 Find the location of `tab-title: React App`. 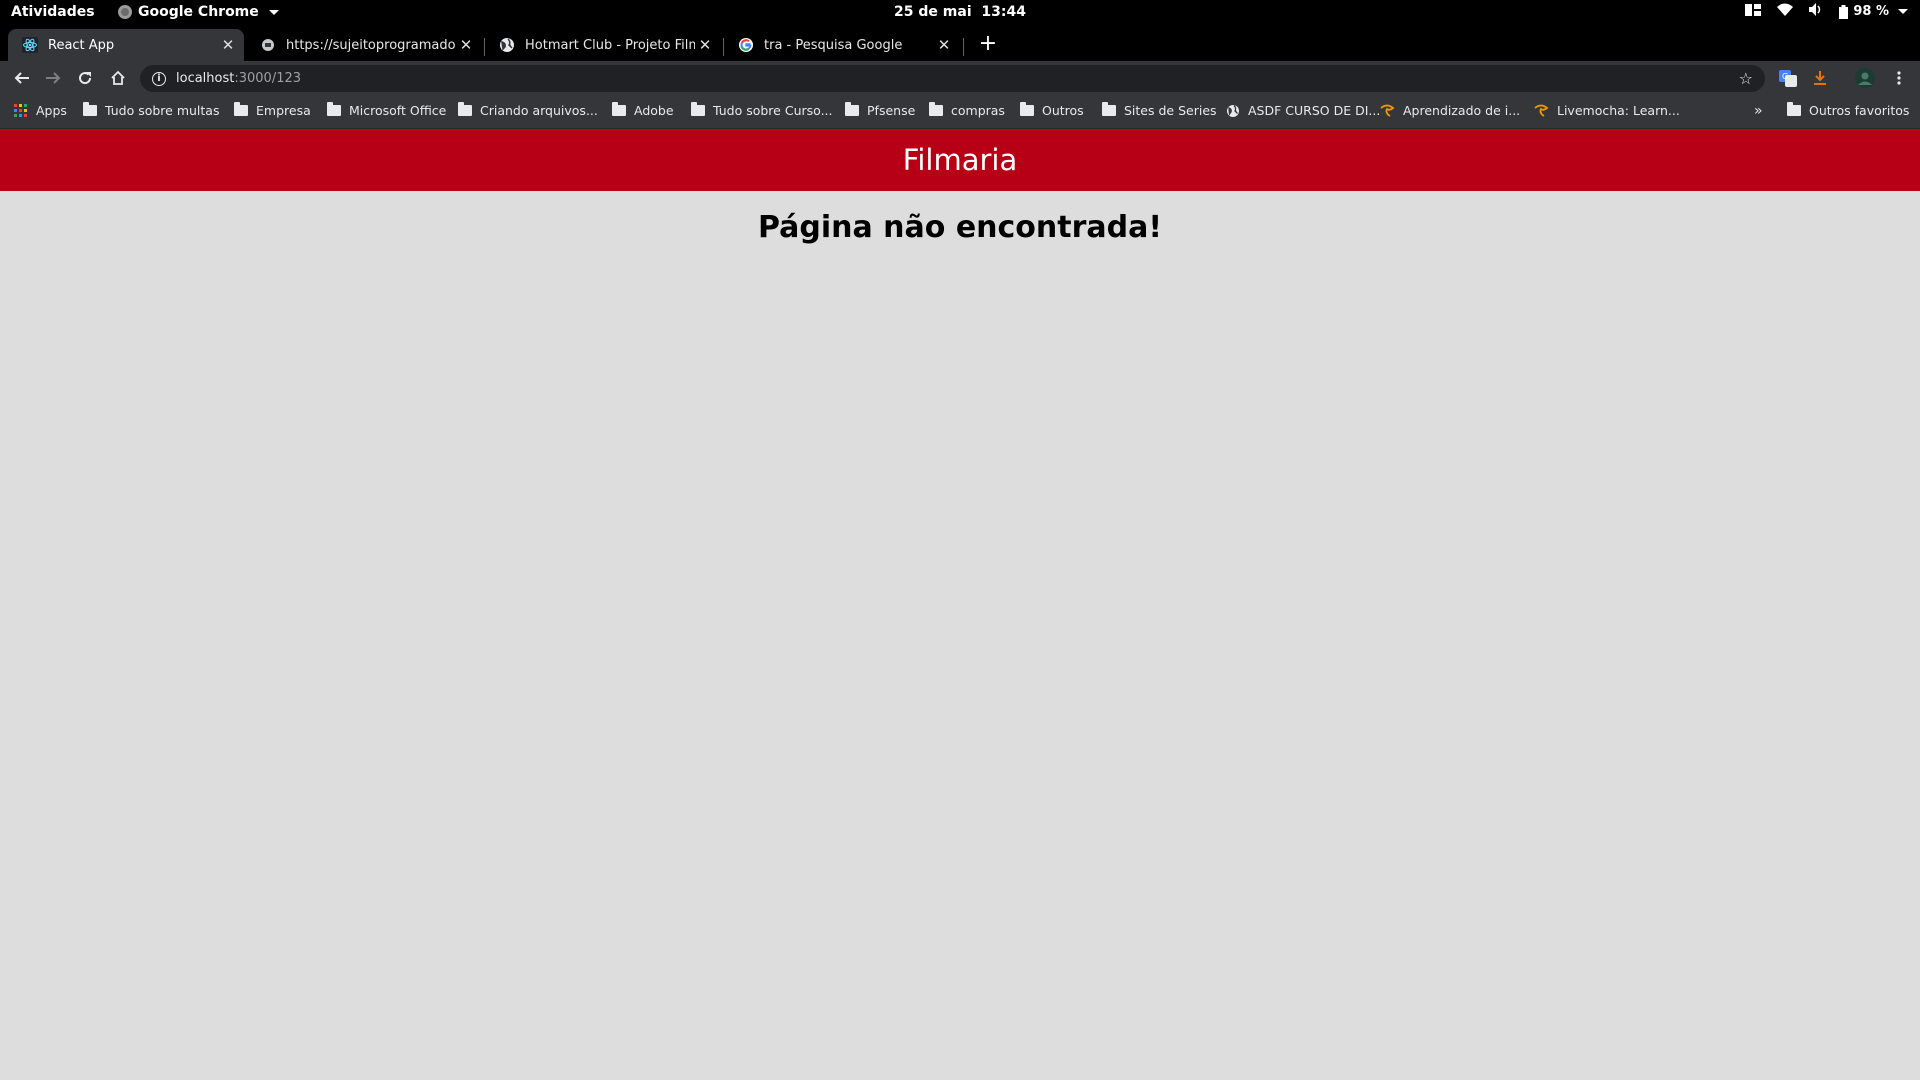

tab-title: React App is located at coordinates (81, 45).